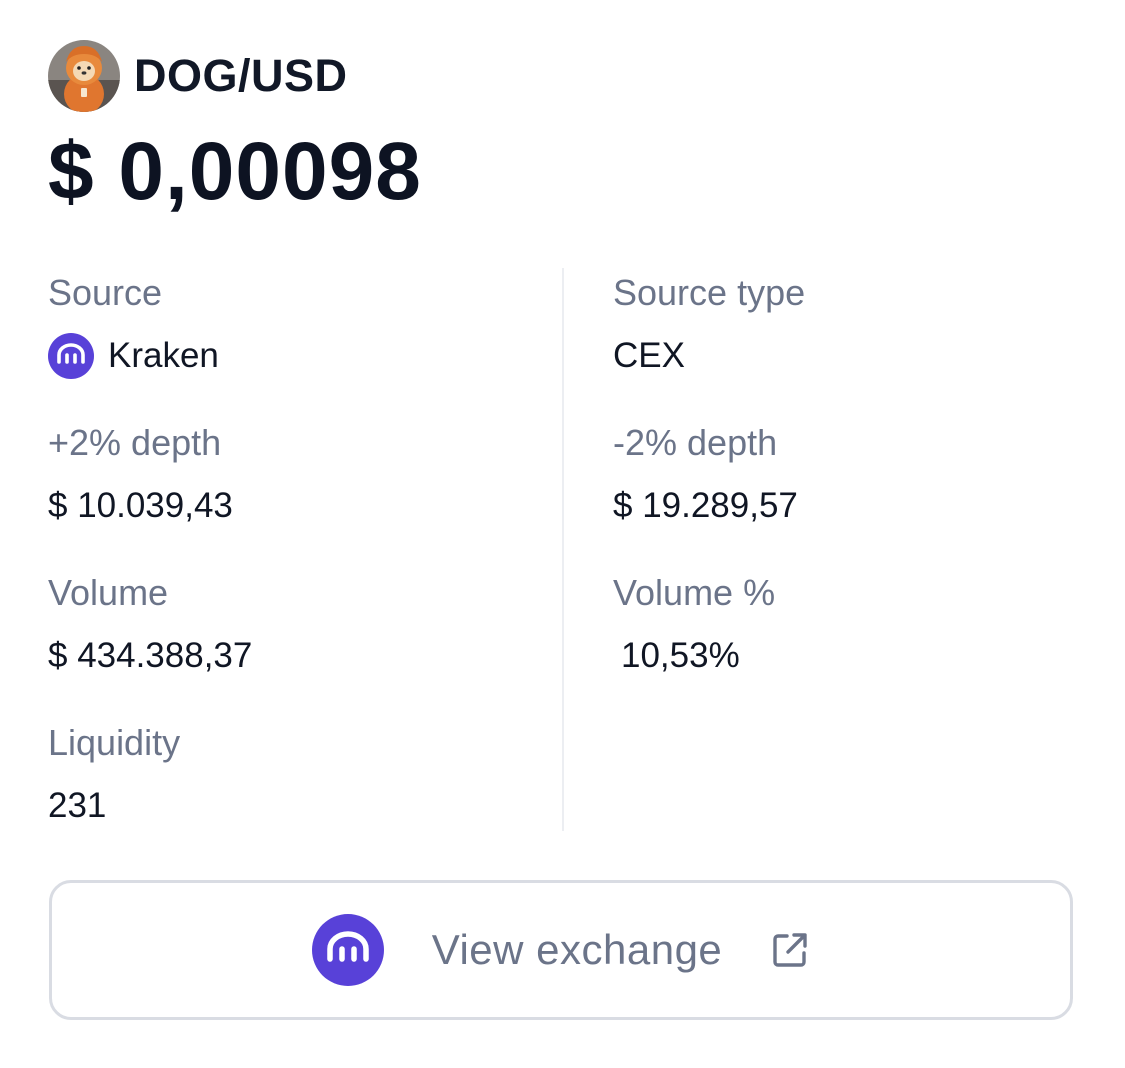 This screenshot has width=1125, height=1068. I want to click on source-value: Kraken, so click(163, 355).